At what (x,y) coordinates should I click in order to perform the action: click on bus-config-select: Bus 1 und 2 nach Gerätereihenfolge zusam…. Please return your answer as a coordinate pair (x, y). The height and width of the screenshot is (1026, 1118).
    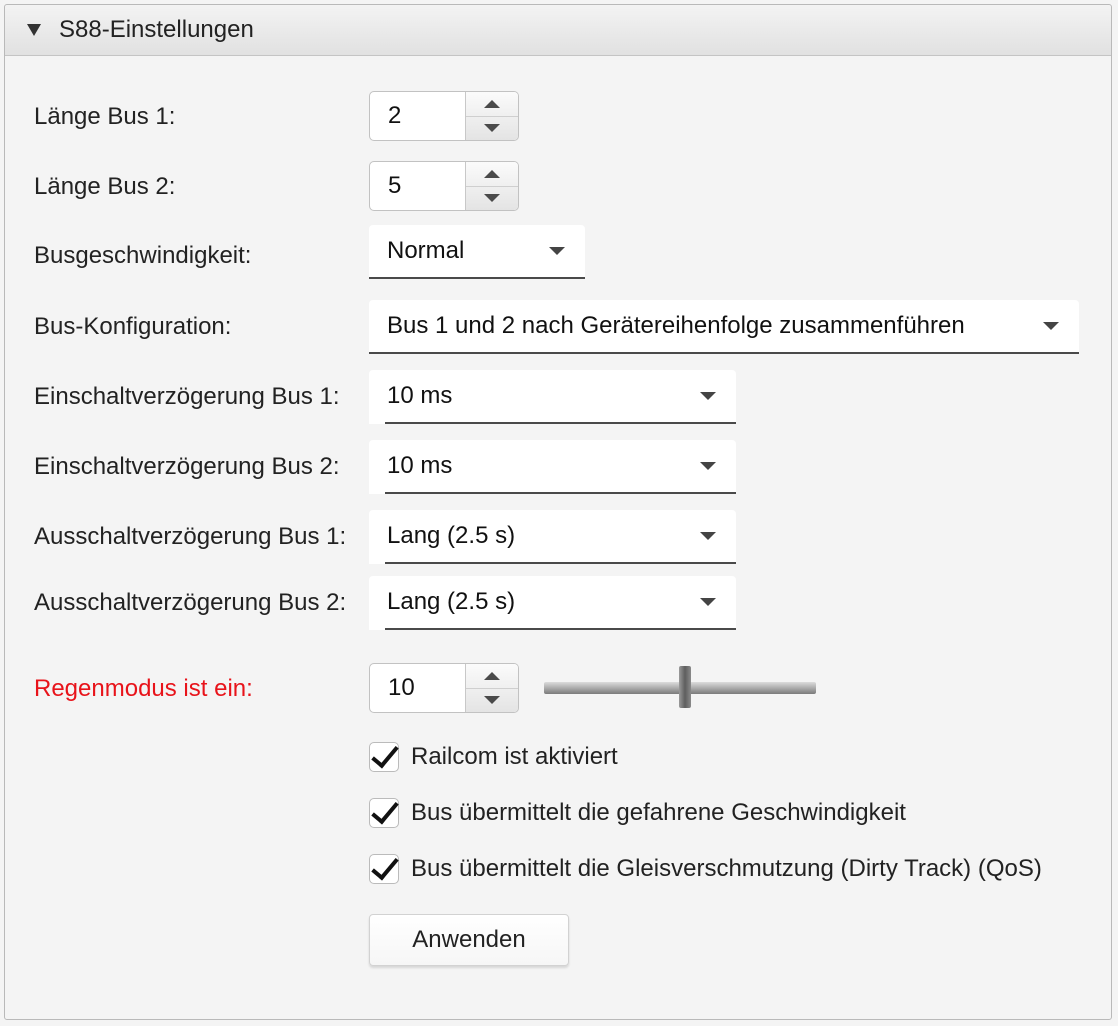
    Looking at the image, I should click on (724, 327).